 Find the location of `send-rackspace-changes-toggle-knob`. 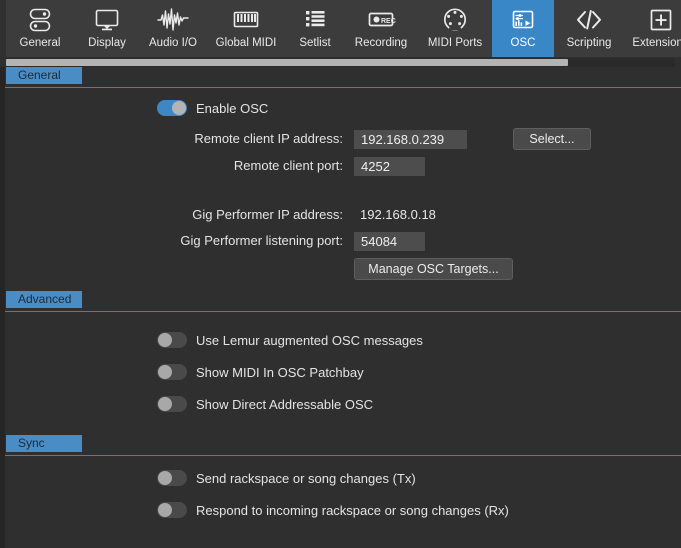

send-rackspace-changes-toggle-knob is located at coordinates (165, 478).